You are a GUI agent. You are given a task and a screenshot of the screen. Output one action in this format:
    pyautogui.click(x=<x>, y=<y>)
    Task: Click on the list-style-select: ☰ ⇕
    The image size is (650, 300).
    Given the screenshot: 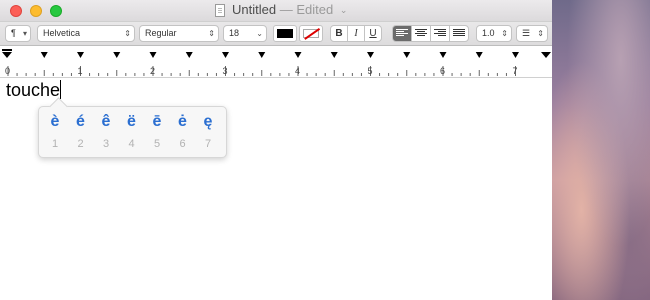 What is the action you would take?
    pyautogui.click(x=532, y=33)
    